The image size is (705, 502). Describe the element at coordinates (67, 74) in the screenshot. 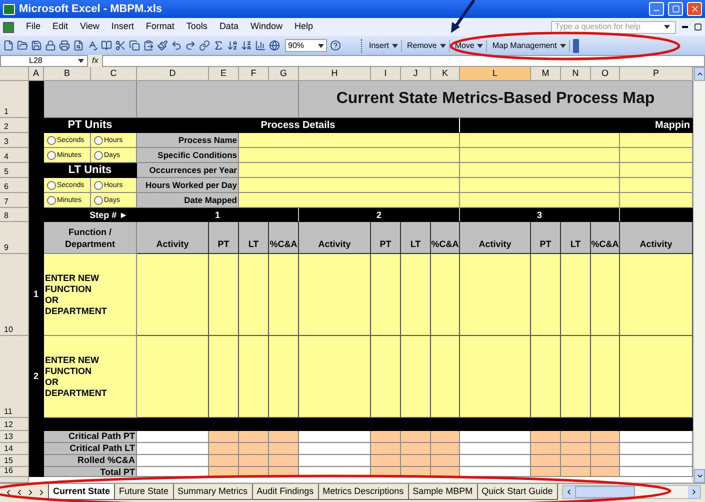

I see `column-header: B` at that location.